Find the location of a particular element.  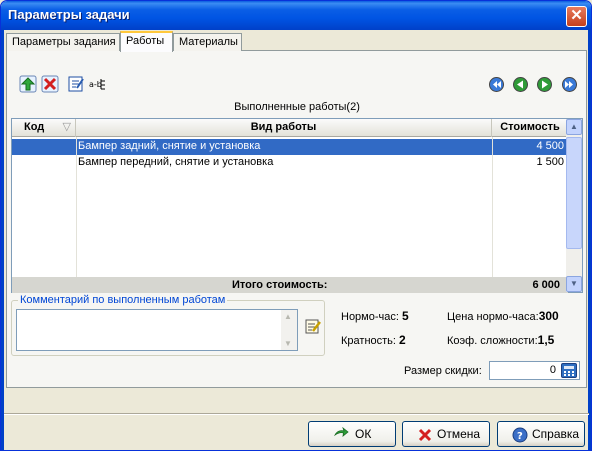

close-icon: ✕ is located at coordinates (576, 15).